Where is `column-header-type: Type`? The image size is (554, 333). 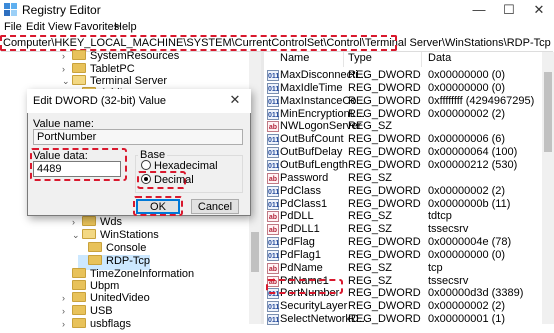
column-header-type: Type is located at coordinates (360, 59).